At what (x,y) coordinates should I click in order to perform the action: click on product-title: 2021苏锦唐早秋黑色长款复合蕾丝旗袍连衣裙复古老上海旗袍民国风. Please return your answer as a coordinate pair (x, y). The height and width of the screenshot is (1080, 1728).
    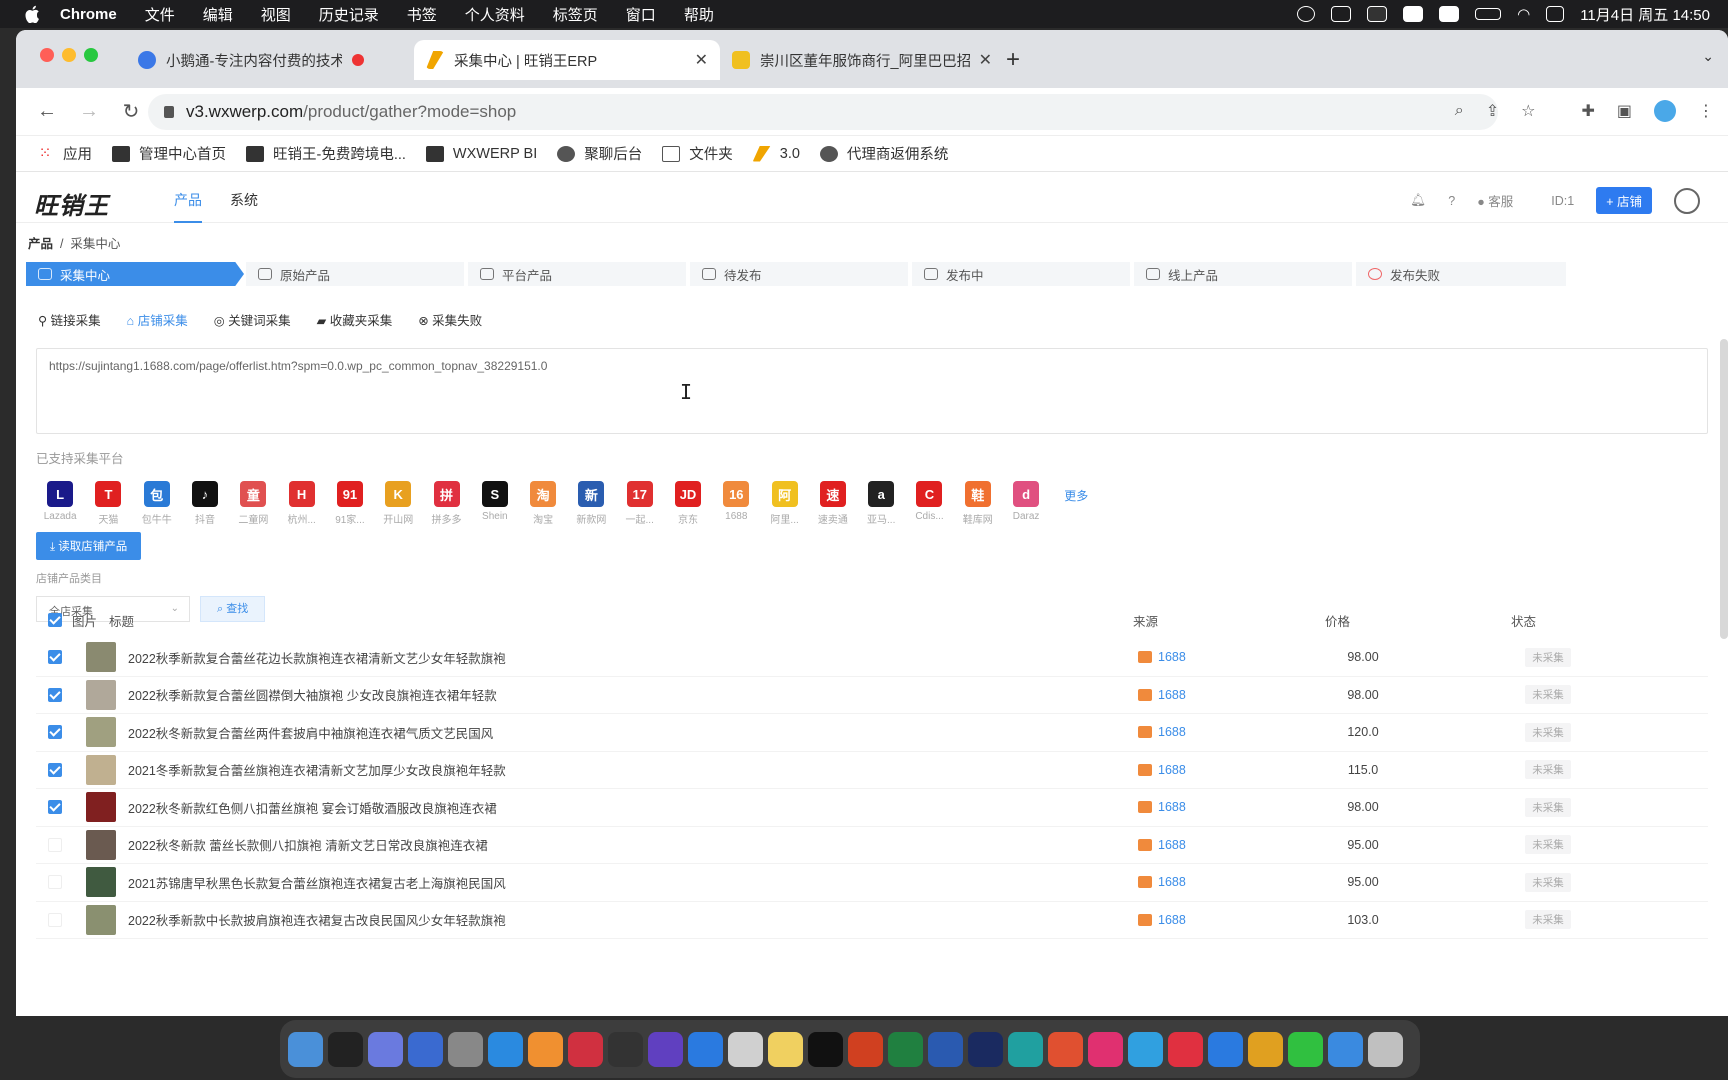
    Looking at the image, I should click on (633, 882).